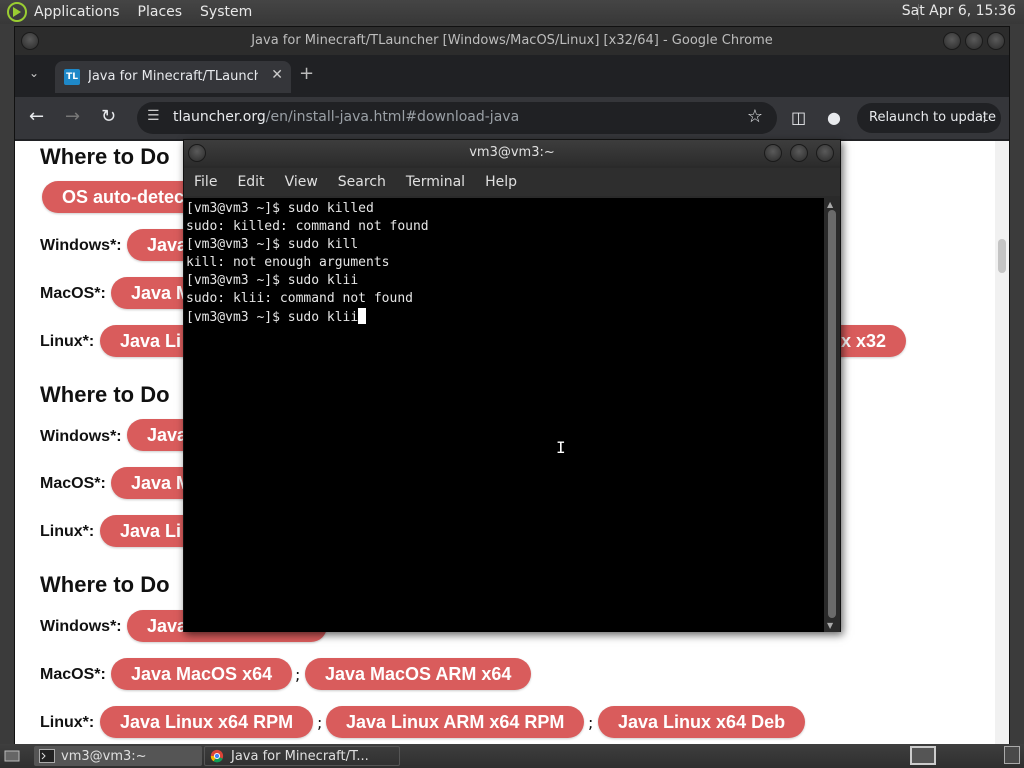  Describe the element at coordinates (1002, 442) in the screenshot. I see `page-scrollbar` at that location.